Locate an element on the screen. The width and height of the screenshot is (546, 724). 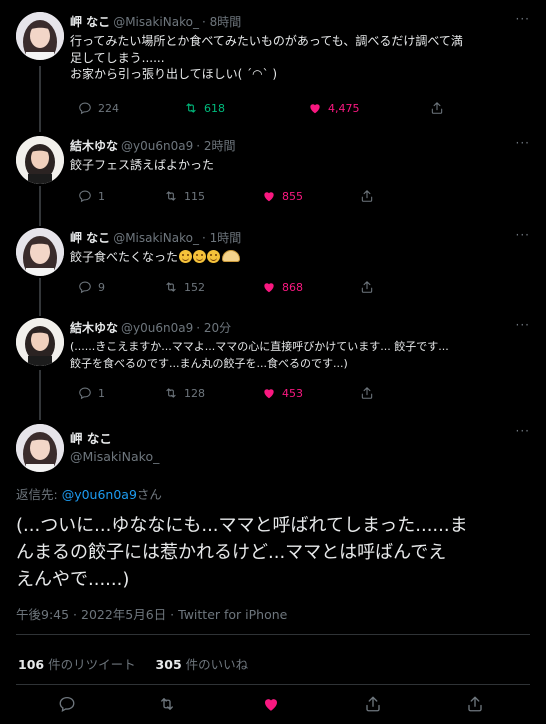
like-button is located at coordinates (271, 706).